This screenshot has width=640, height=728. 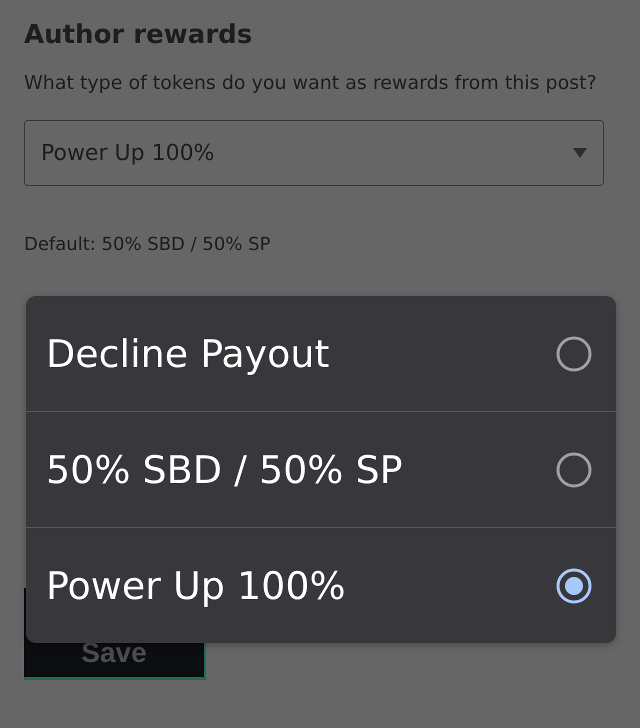 I want to click on menu-option: Decline Payout, so click(x=321, y=353).